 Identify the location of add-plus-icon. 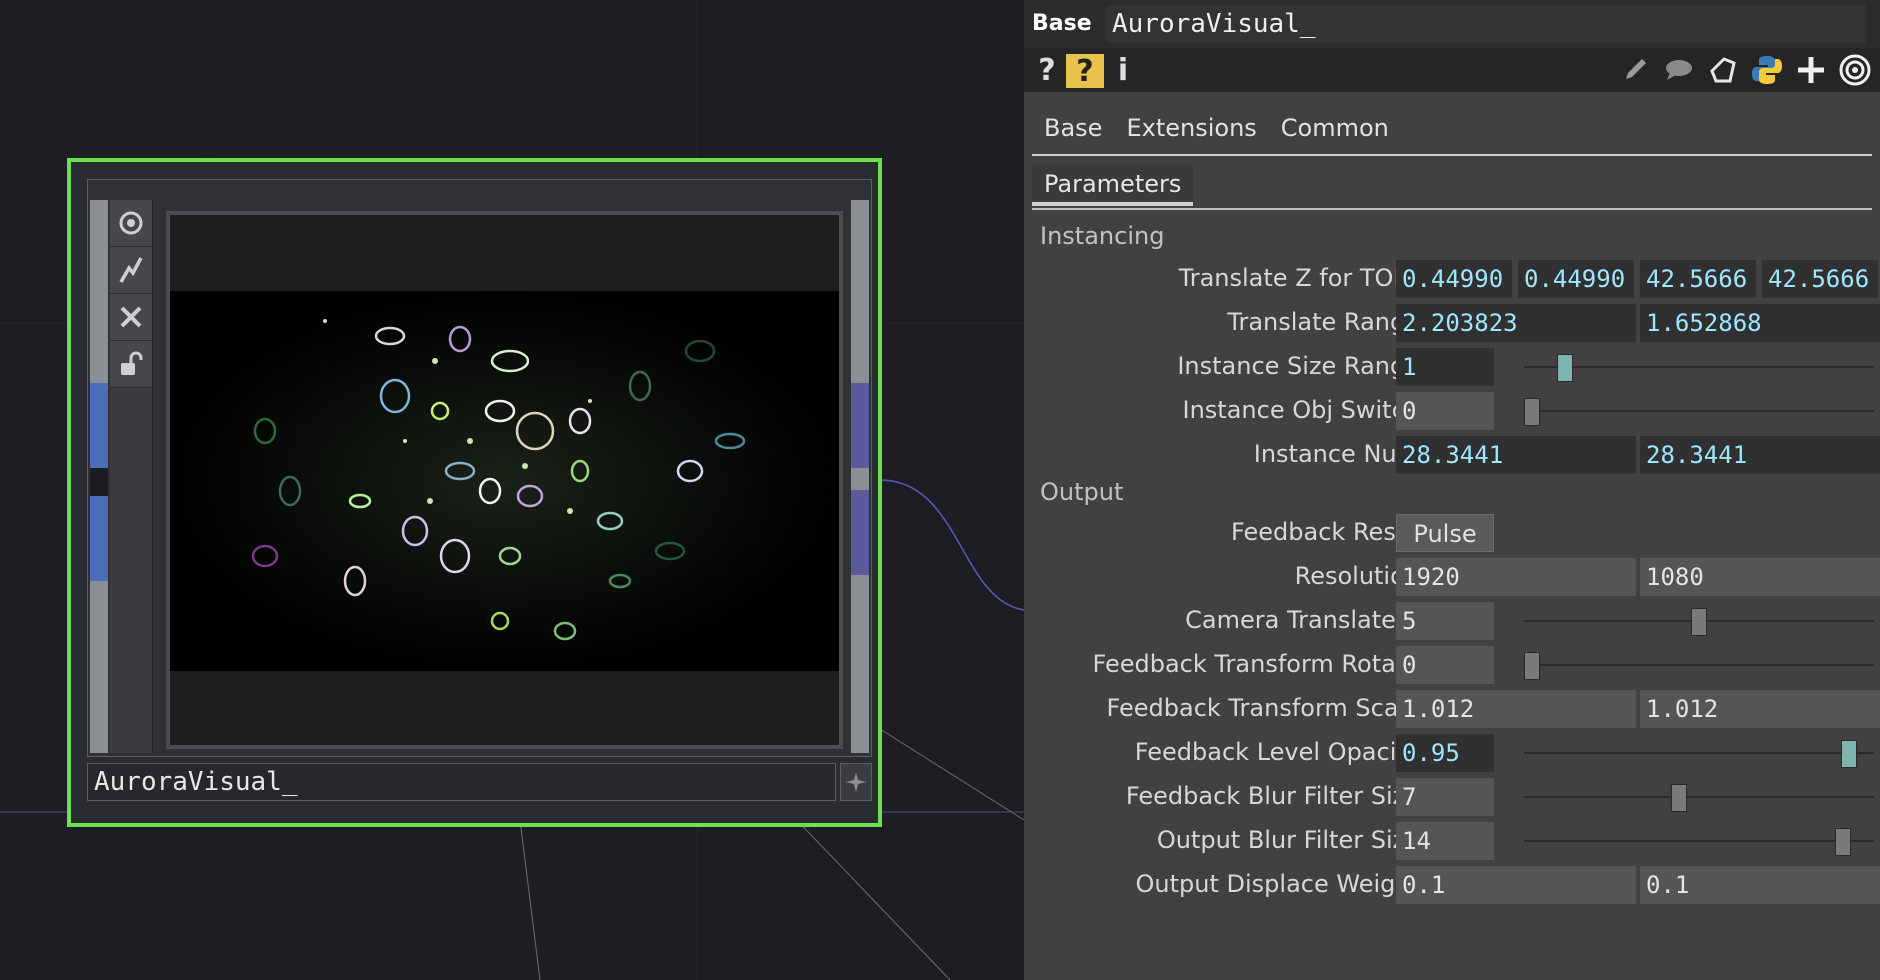
(1811, 70).